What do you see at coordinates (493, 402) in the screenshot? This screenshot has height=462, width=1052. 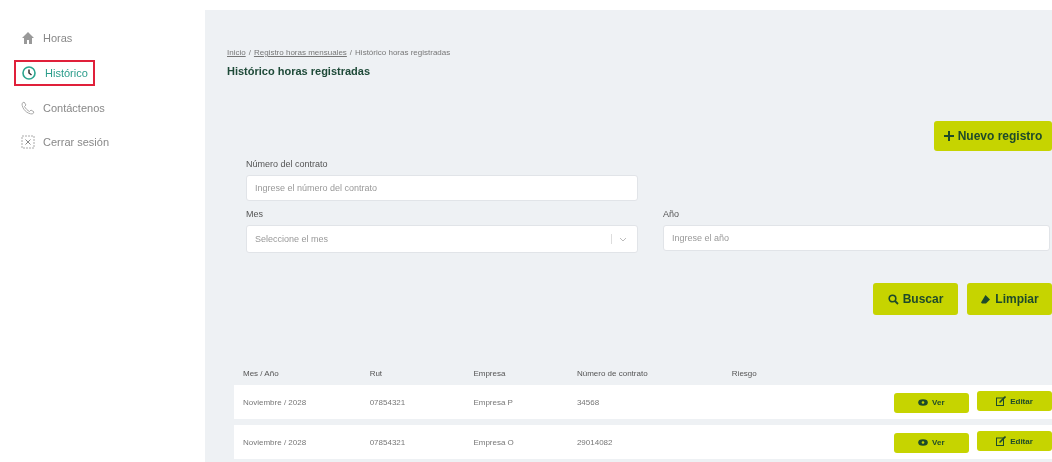 I see `table-cell: Empresa P` at bounding box center [493, 402].